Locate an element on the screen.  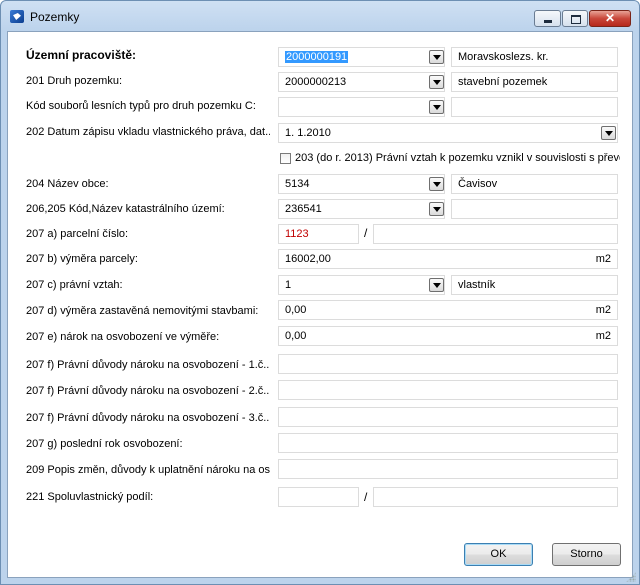
katastralni-uzemi-dropdown-icon is located at coordinates (436, 209).